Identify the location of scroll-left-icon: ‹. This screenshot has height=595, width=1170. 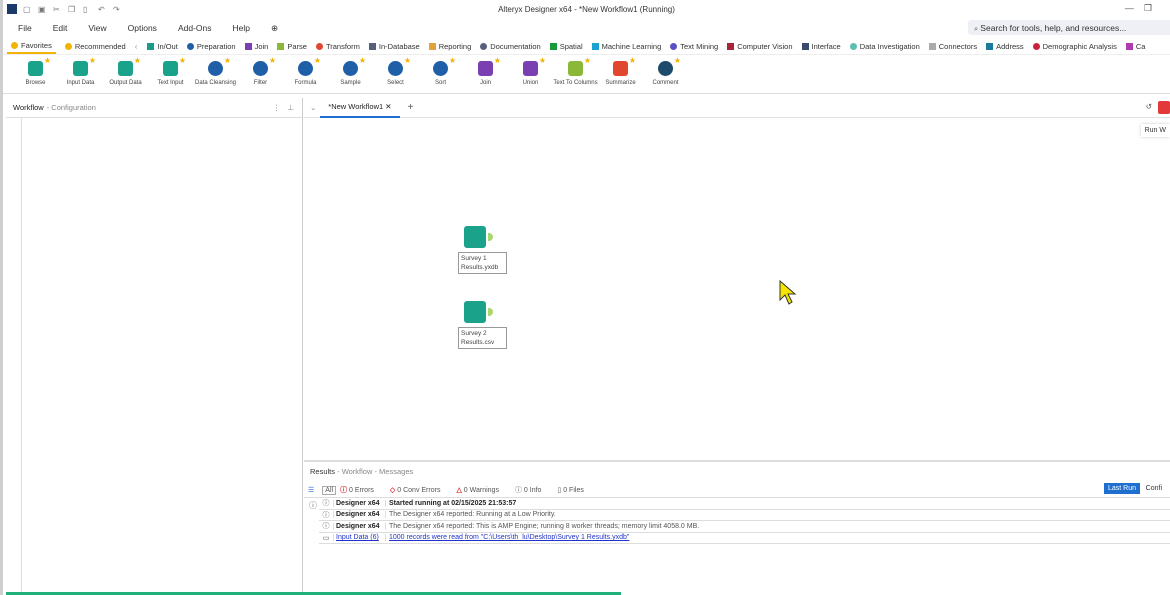
(136, 46).